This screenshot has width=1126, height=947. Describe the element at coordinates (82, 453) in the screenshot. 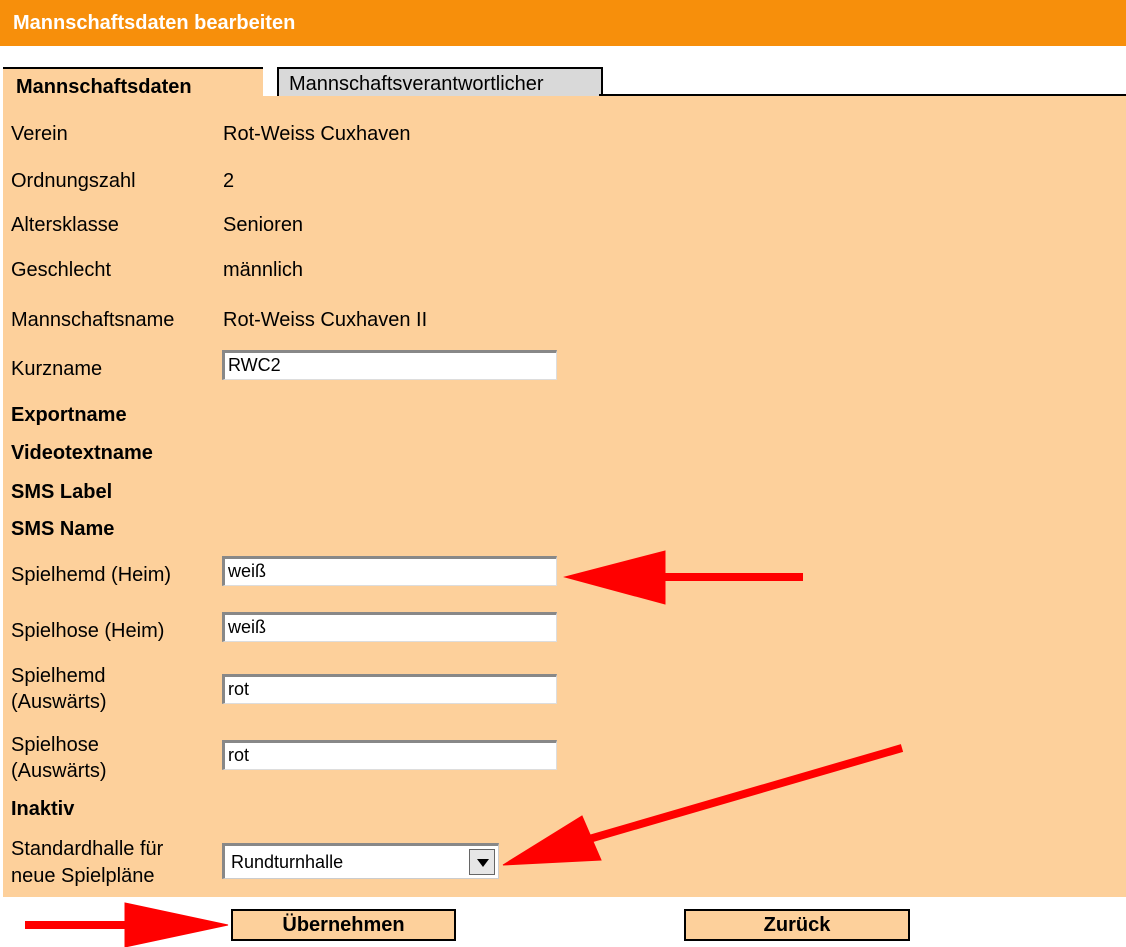

I see `videotextname-label: Videotextname` at that location.